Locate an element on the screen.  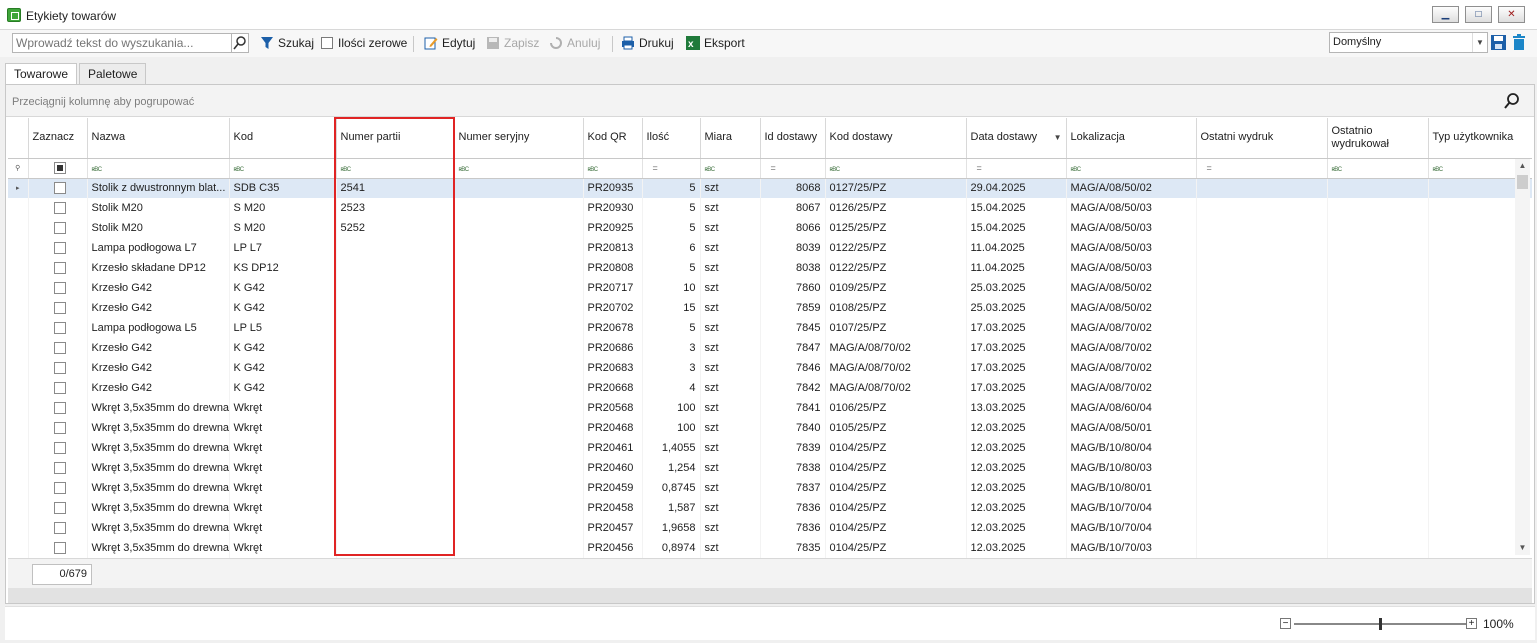
cell-qr: PR20458 is located at coordinates (613, 508).